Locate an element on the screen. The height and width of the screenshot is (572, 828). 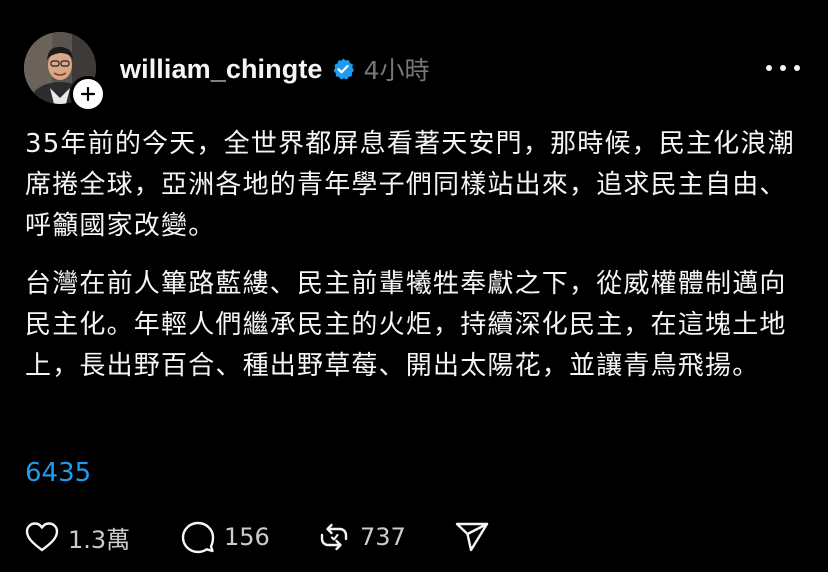
send-icon is located at coordinates (472, 537).